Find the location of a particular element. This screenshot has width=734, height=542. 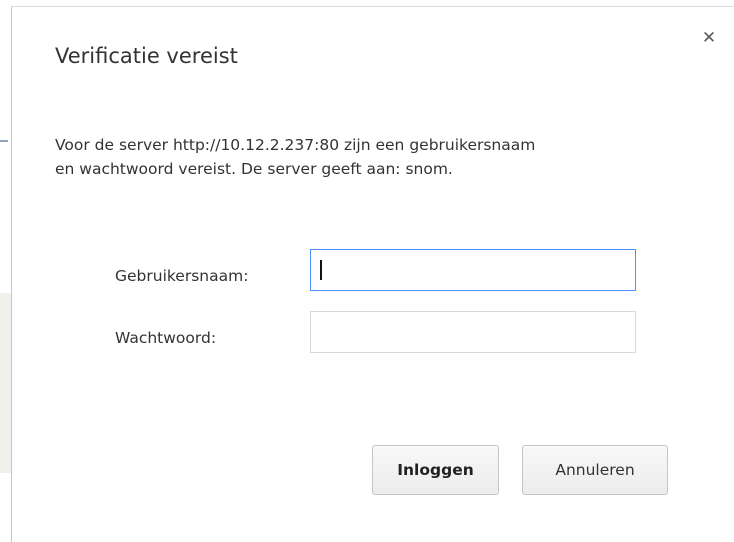

background-page-panel is located at coordinates (5, 383).